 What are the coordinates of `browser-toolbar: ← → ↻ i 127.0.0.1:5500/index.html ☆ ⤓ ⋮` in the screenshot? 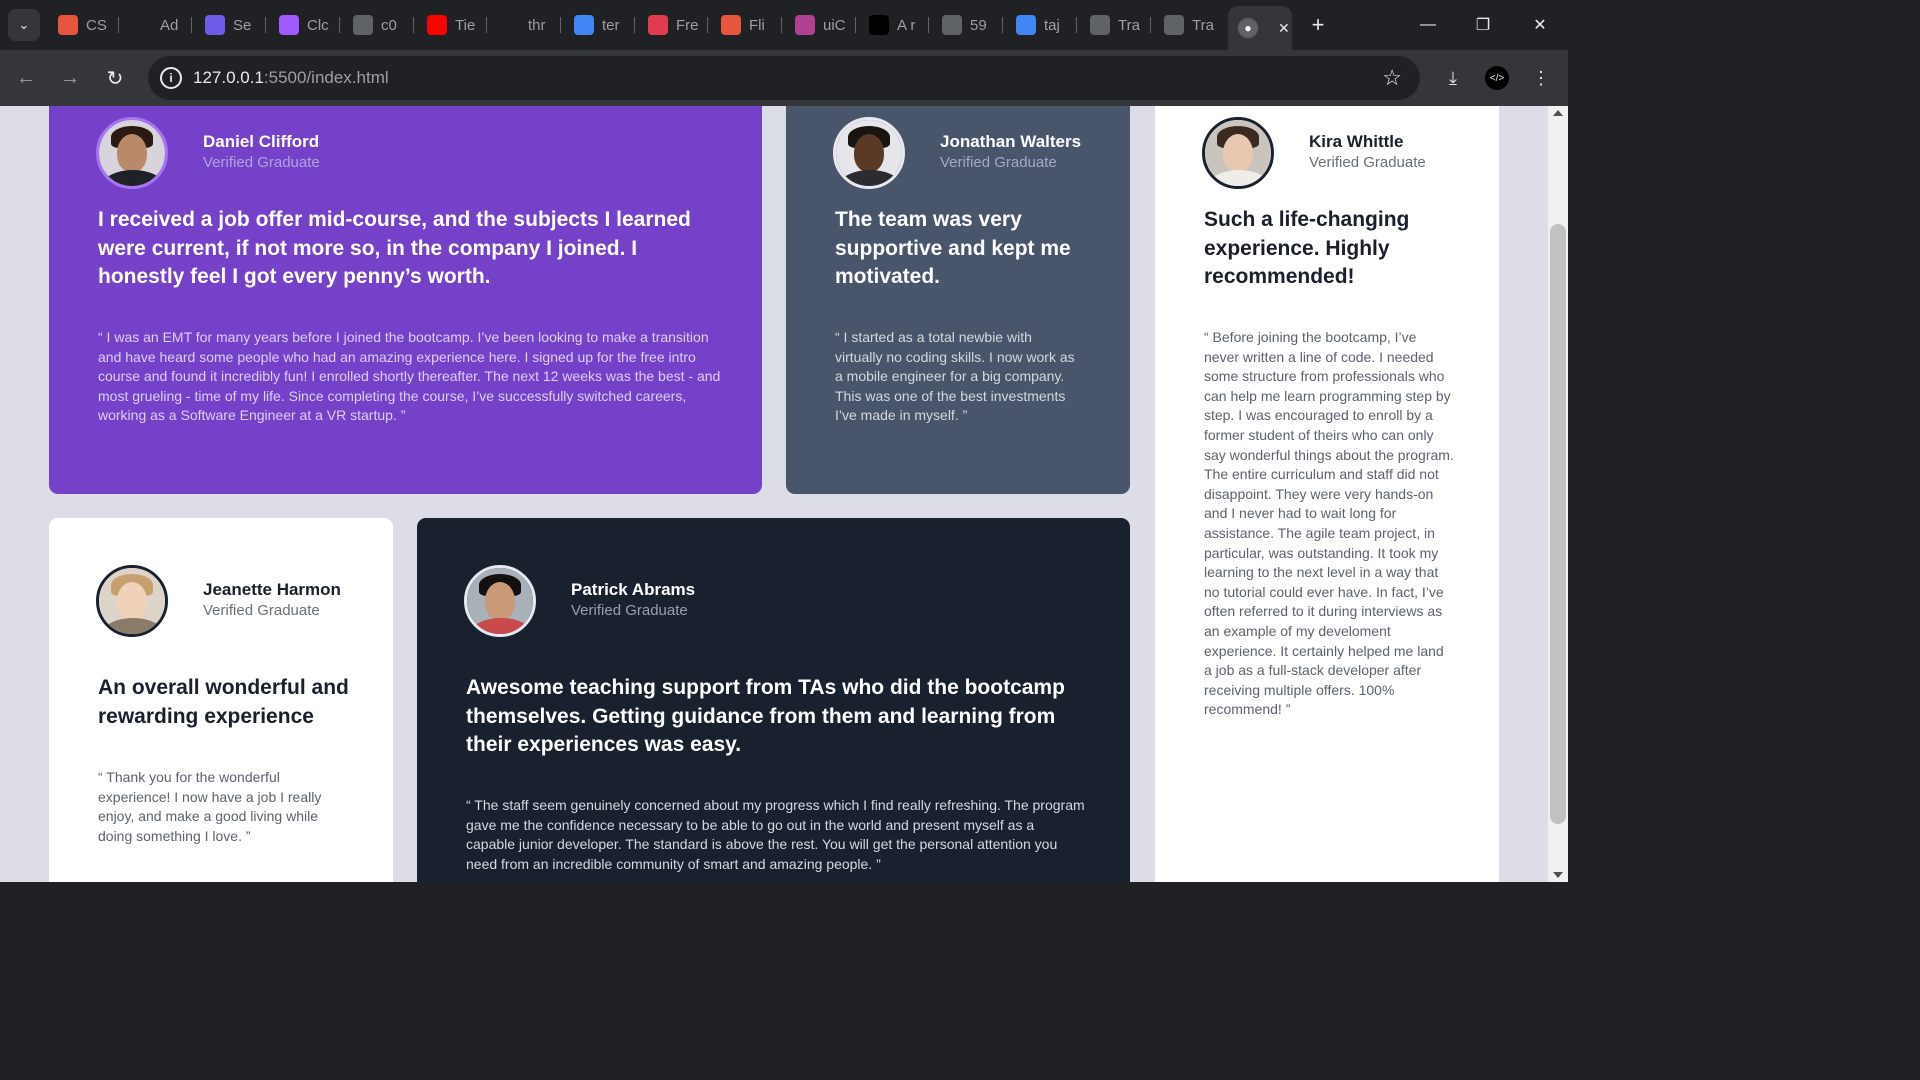 It's located at (784, 78).